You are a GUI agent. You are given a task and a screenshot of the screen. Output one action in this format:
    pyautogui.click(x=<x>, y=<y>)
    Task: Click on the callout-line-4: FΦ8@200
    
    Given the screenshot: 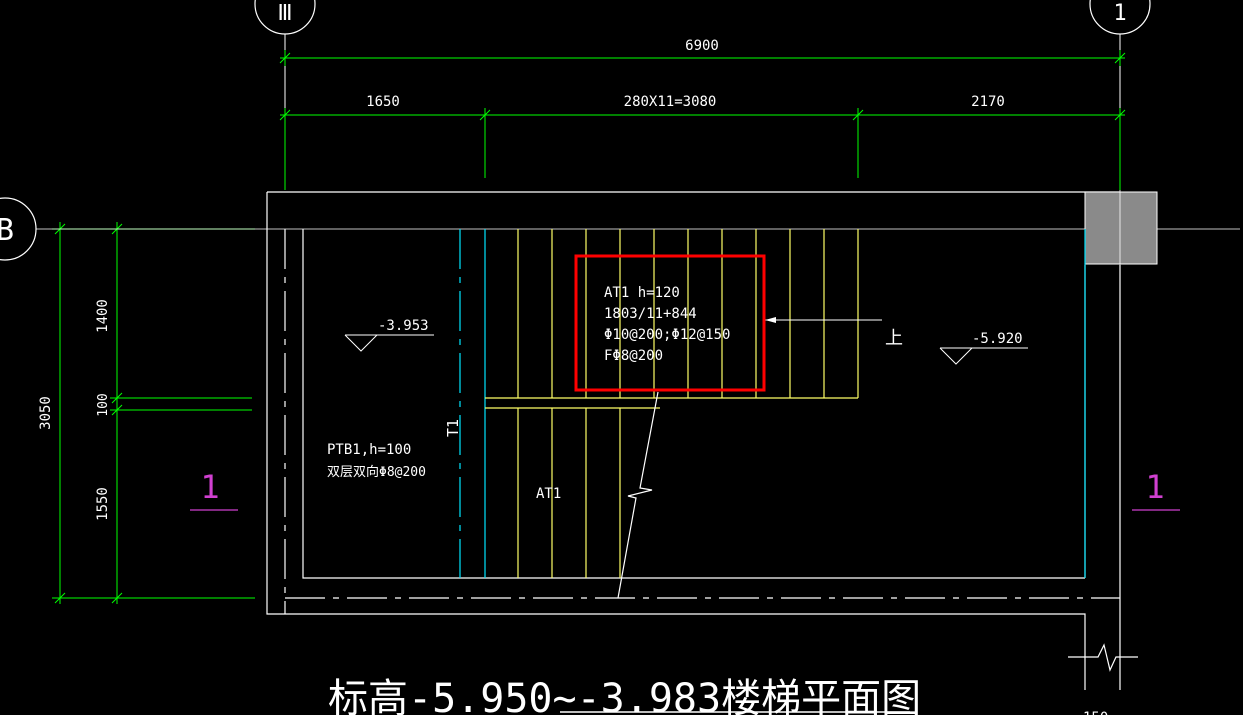 What is the action you would take?
    pyautogui.click(x=633, y=356)
    